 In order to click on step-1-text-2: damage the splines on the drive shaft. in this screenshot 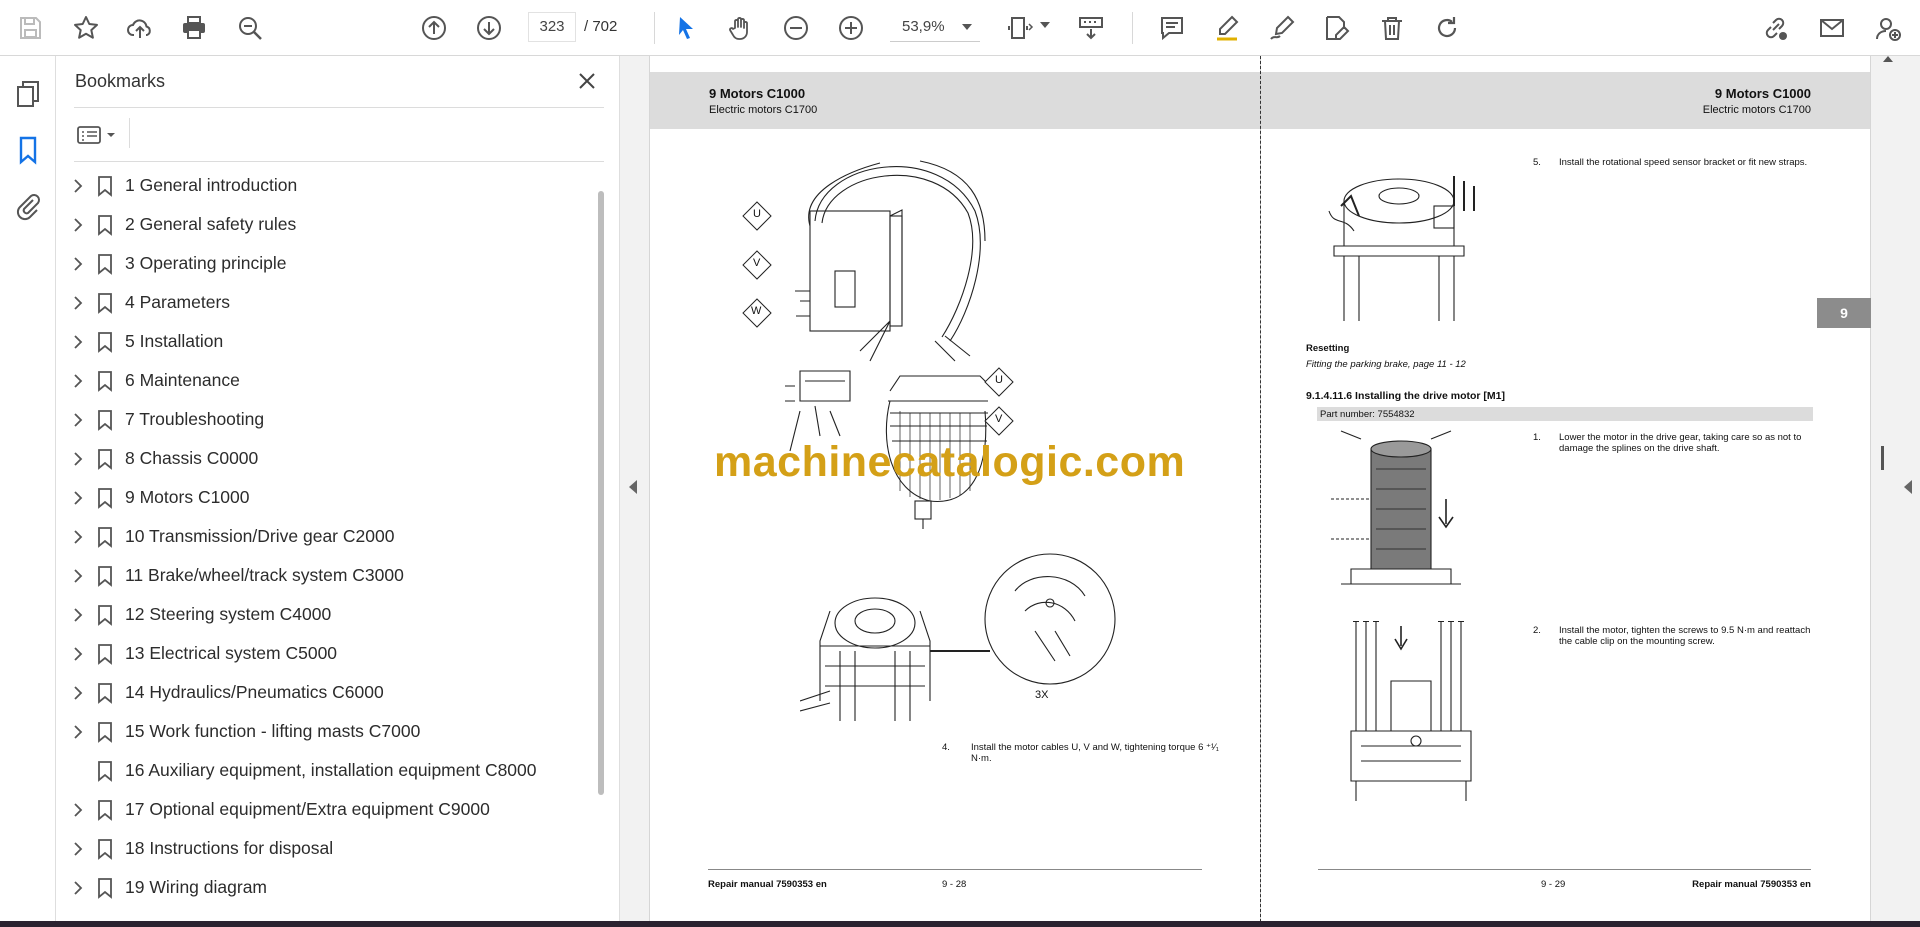, I will do `click(1639, 448)`.